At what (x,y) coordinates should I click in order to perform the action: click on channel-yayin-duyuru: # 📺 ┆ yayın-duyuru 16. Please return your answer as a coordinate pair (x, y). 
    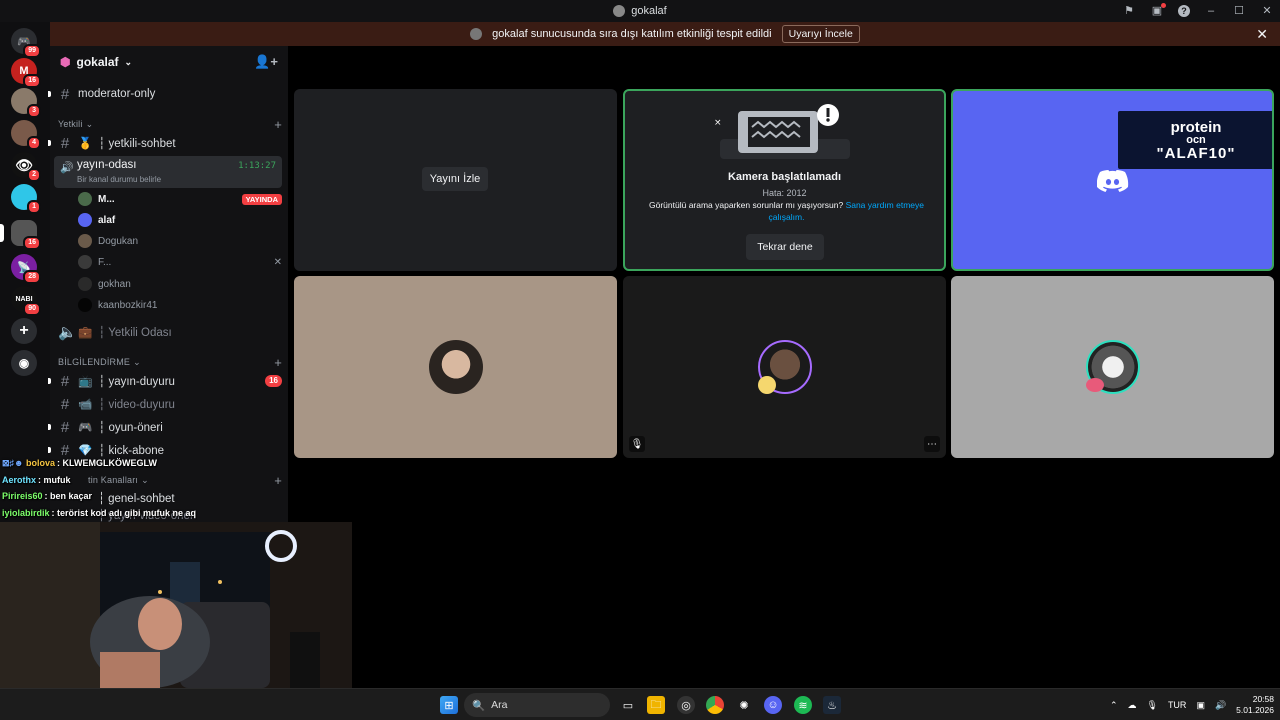
    Looking at the image, I should click on (165, 381).